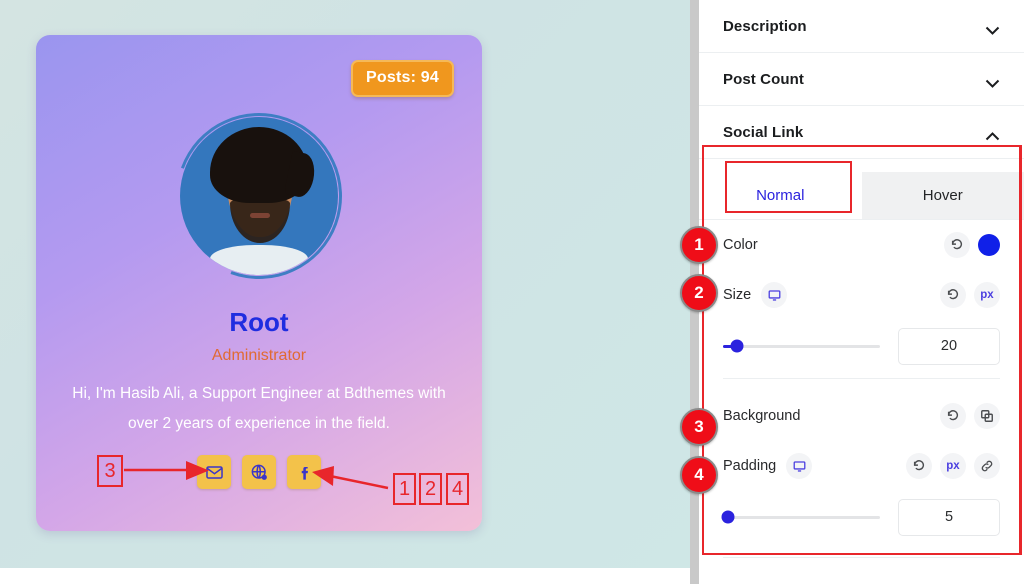  What do you see at coordinates (110, 471) in the screenshot?
I see `annotation-marker-3: 3` at bounding box center [110, 471].